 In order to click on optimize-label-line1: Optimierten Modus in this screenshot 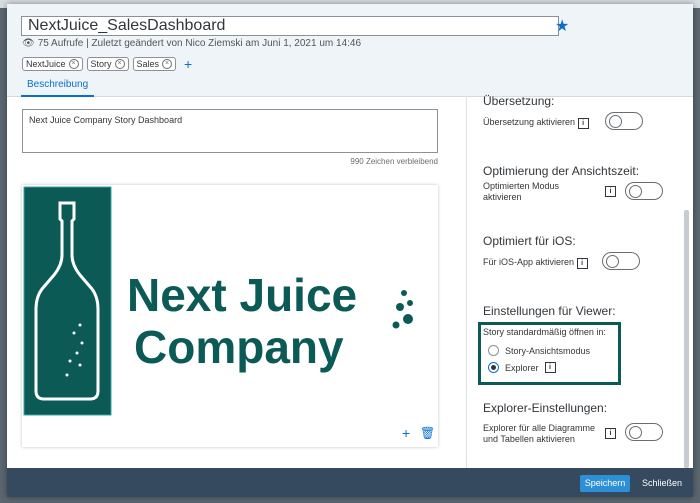, I will do `click(521, 186)`.